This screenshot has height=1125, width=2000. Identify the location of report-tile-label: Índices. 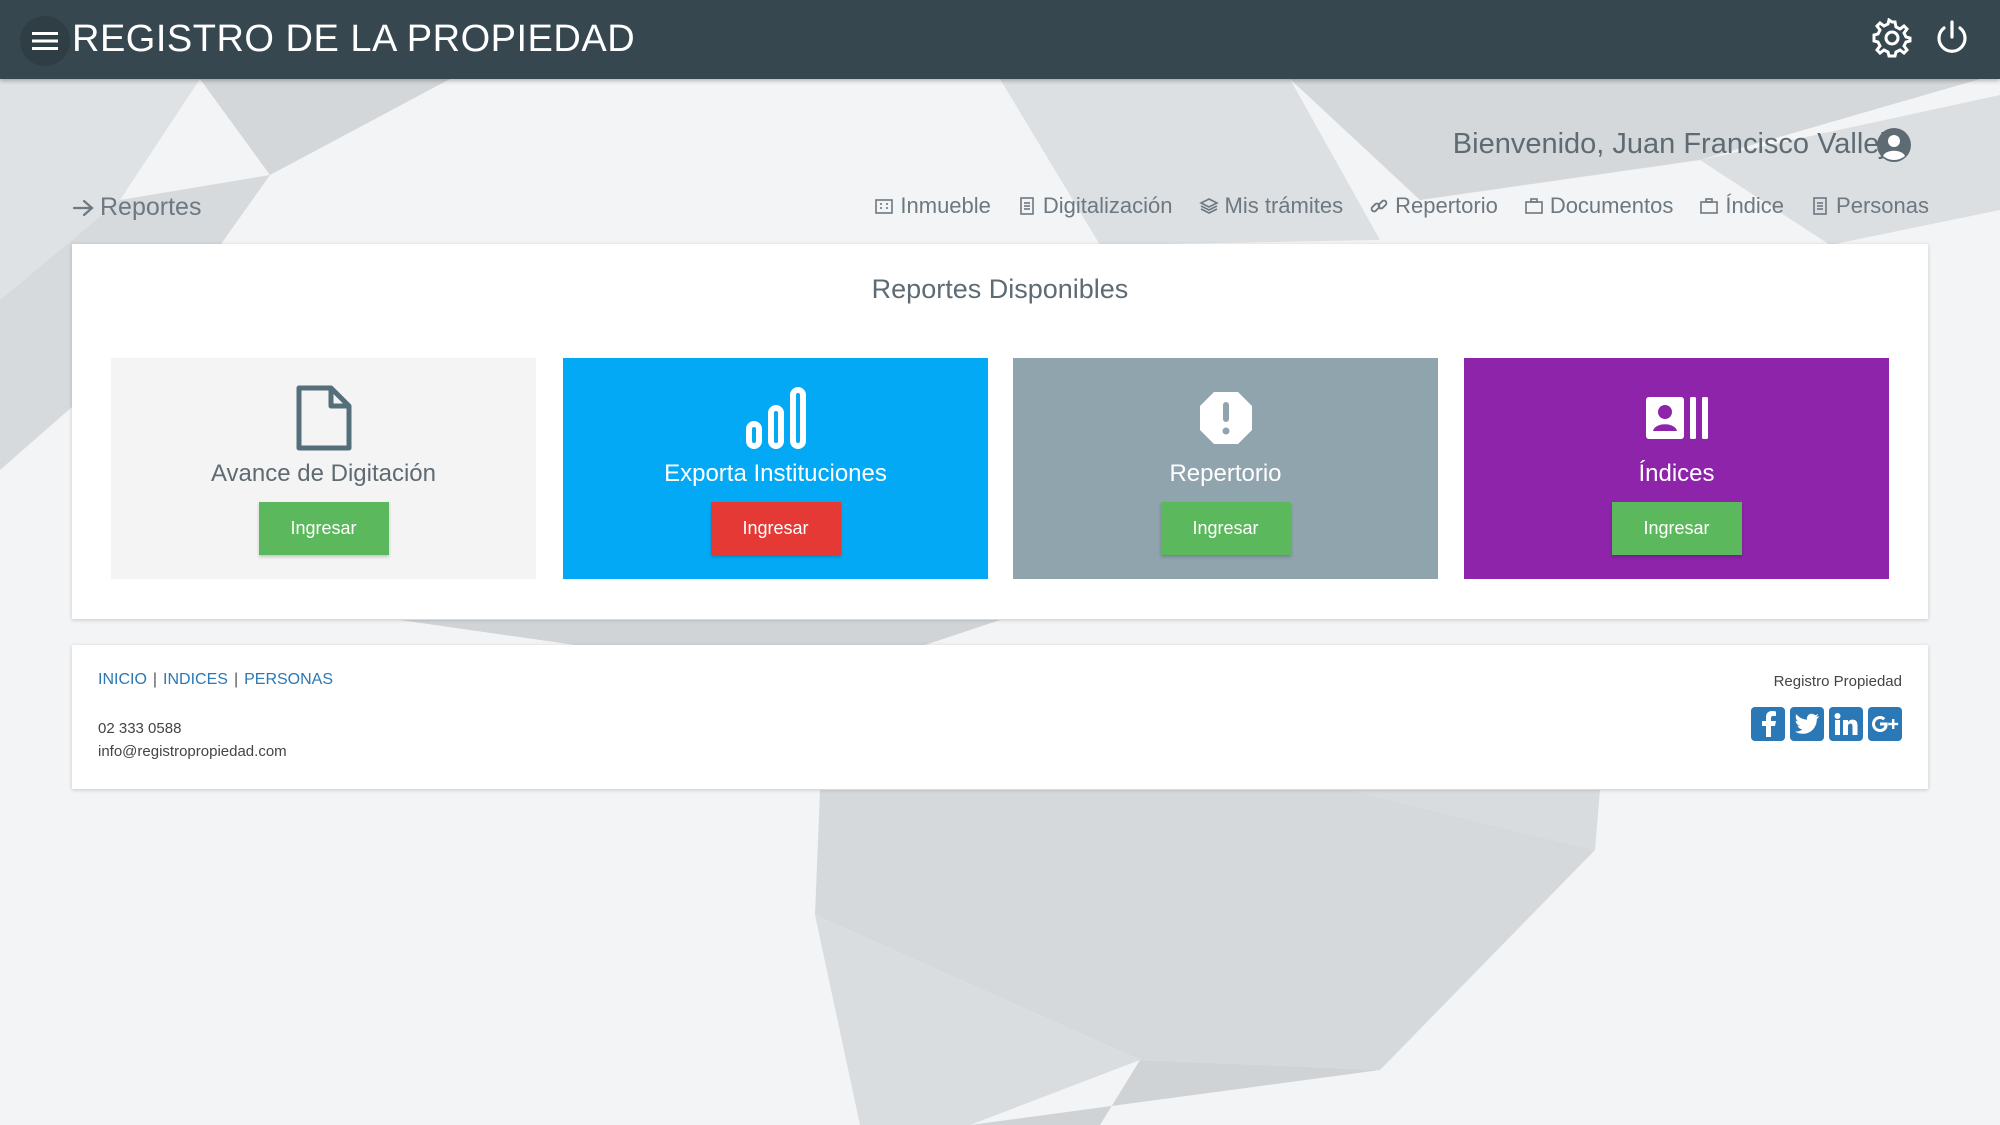
(1676, 473).